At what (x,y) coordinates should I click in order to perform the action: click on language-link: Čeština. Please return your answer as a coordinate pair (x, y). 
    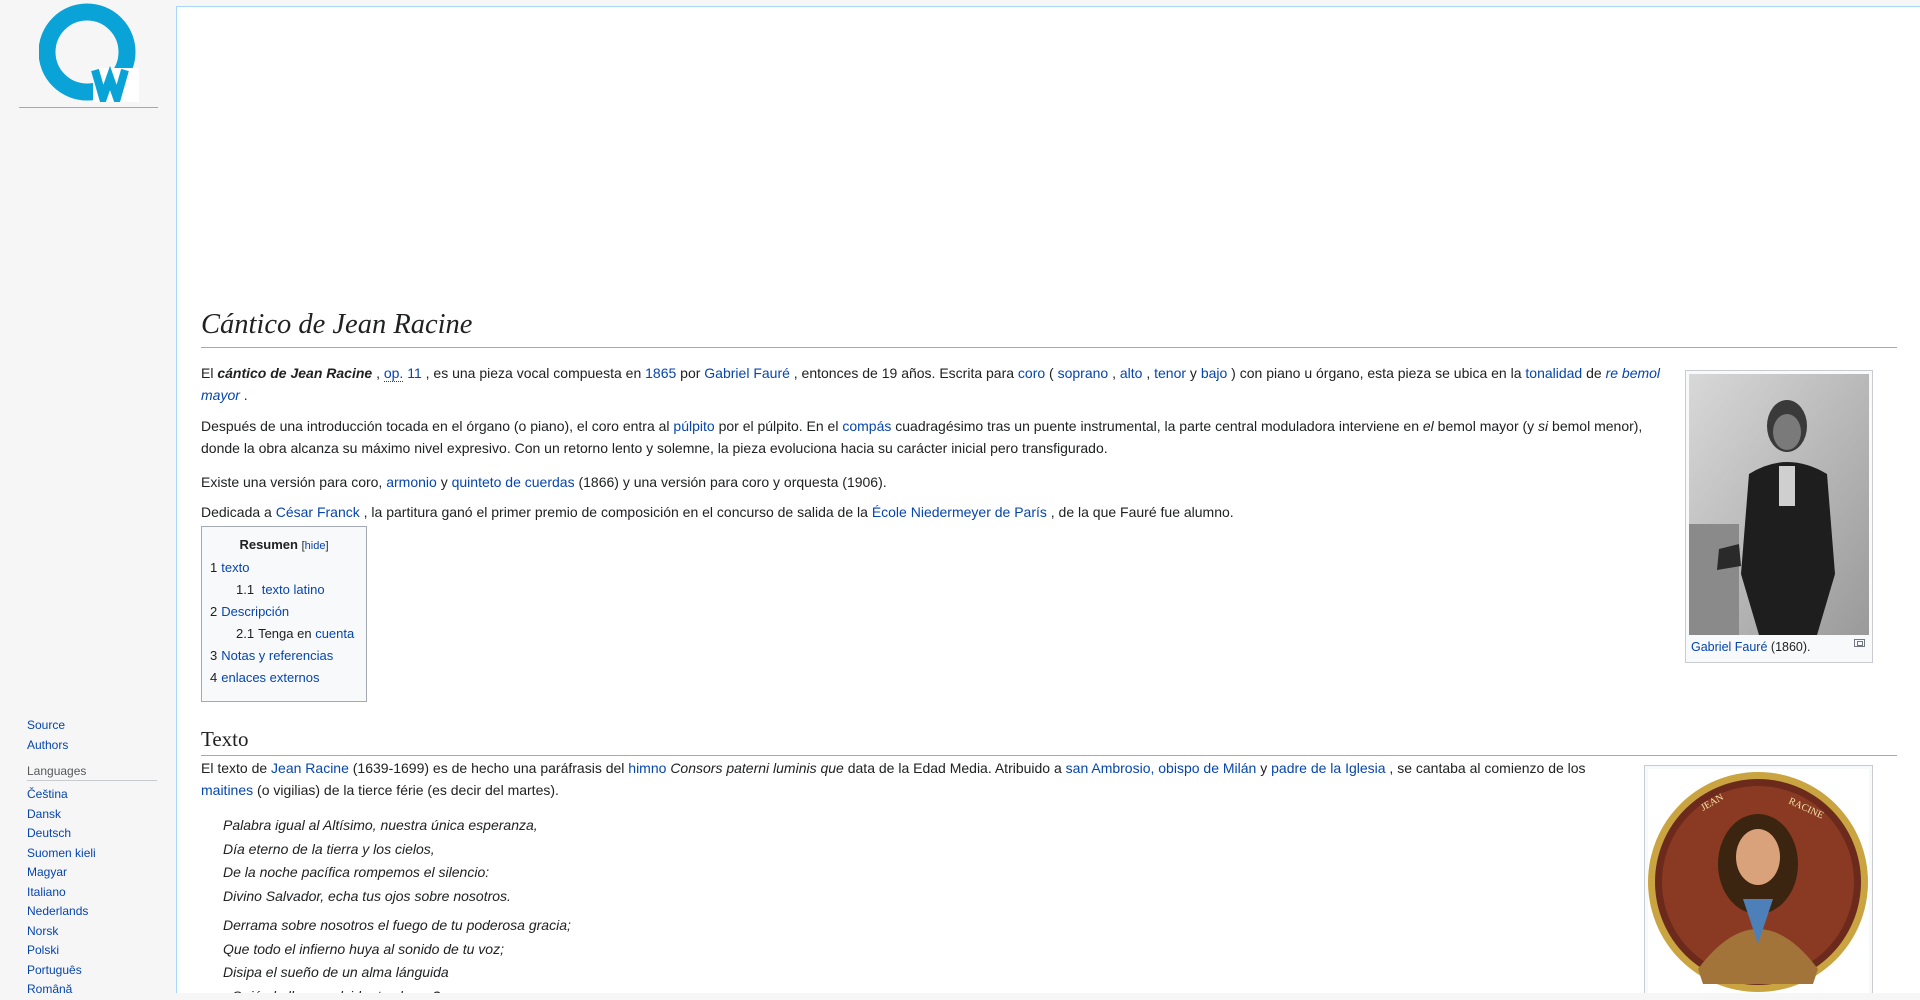
    Looking at the image, I should click on (92, 795).